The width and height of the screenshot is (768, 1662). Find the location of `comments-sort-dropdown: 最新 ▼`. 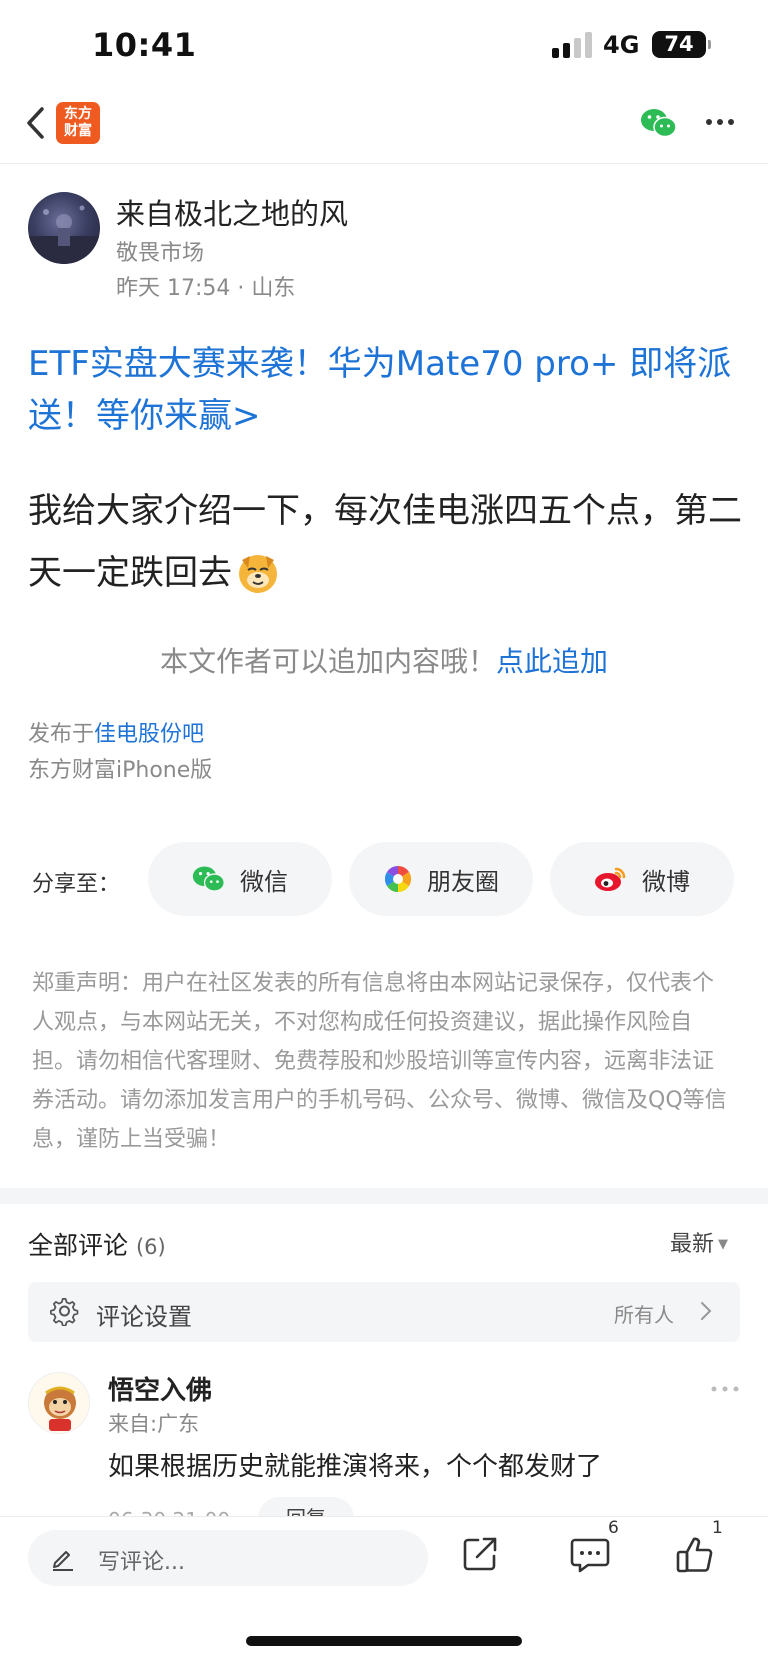

comments-sort-dropdown: 最新 ▼ is located at coordinates (699, 1242).